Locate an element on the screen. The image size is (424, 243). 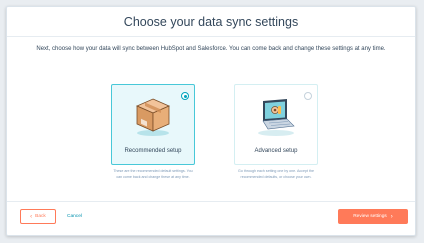
recommended-setup-card: Recommended setup is located at coordinates (153, 124).